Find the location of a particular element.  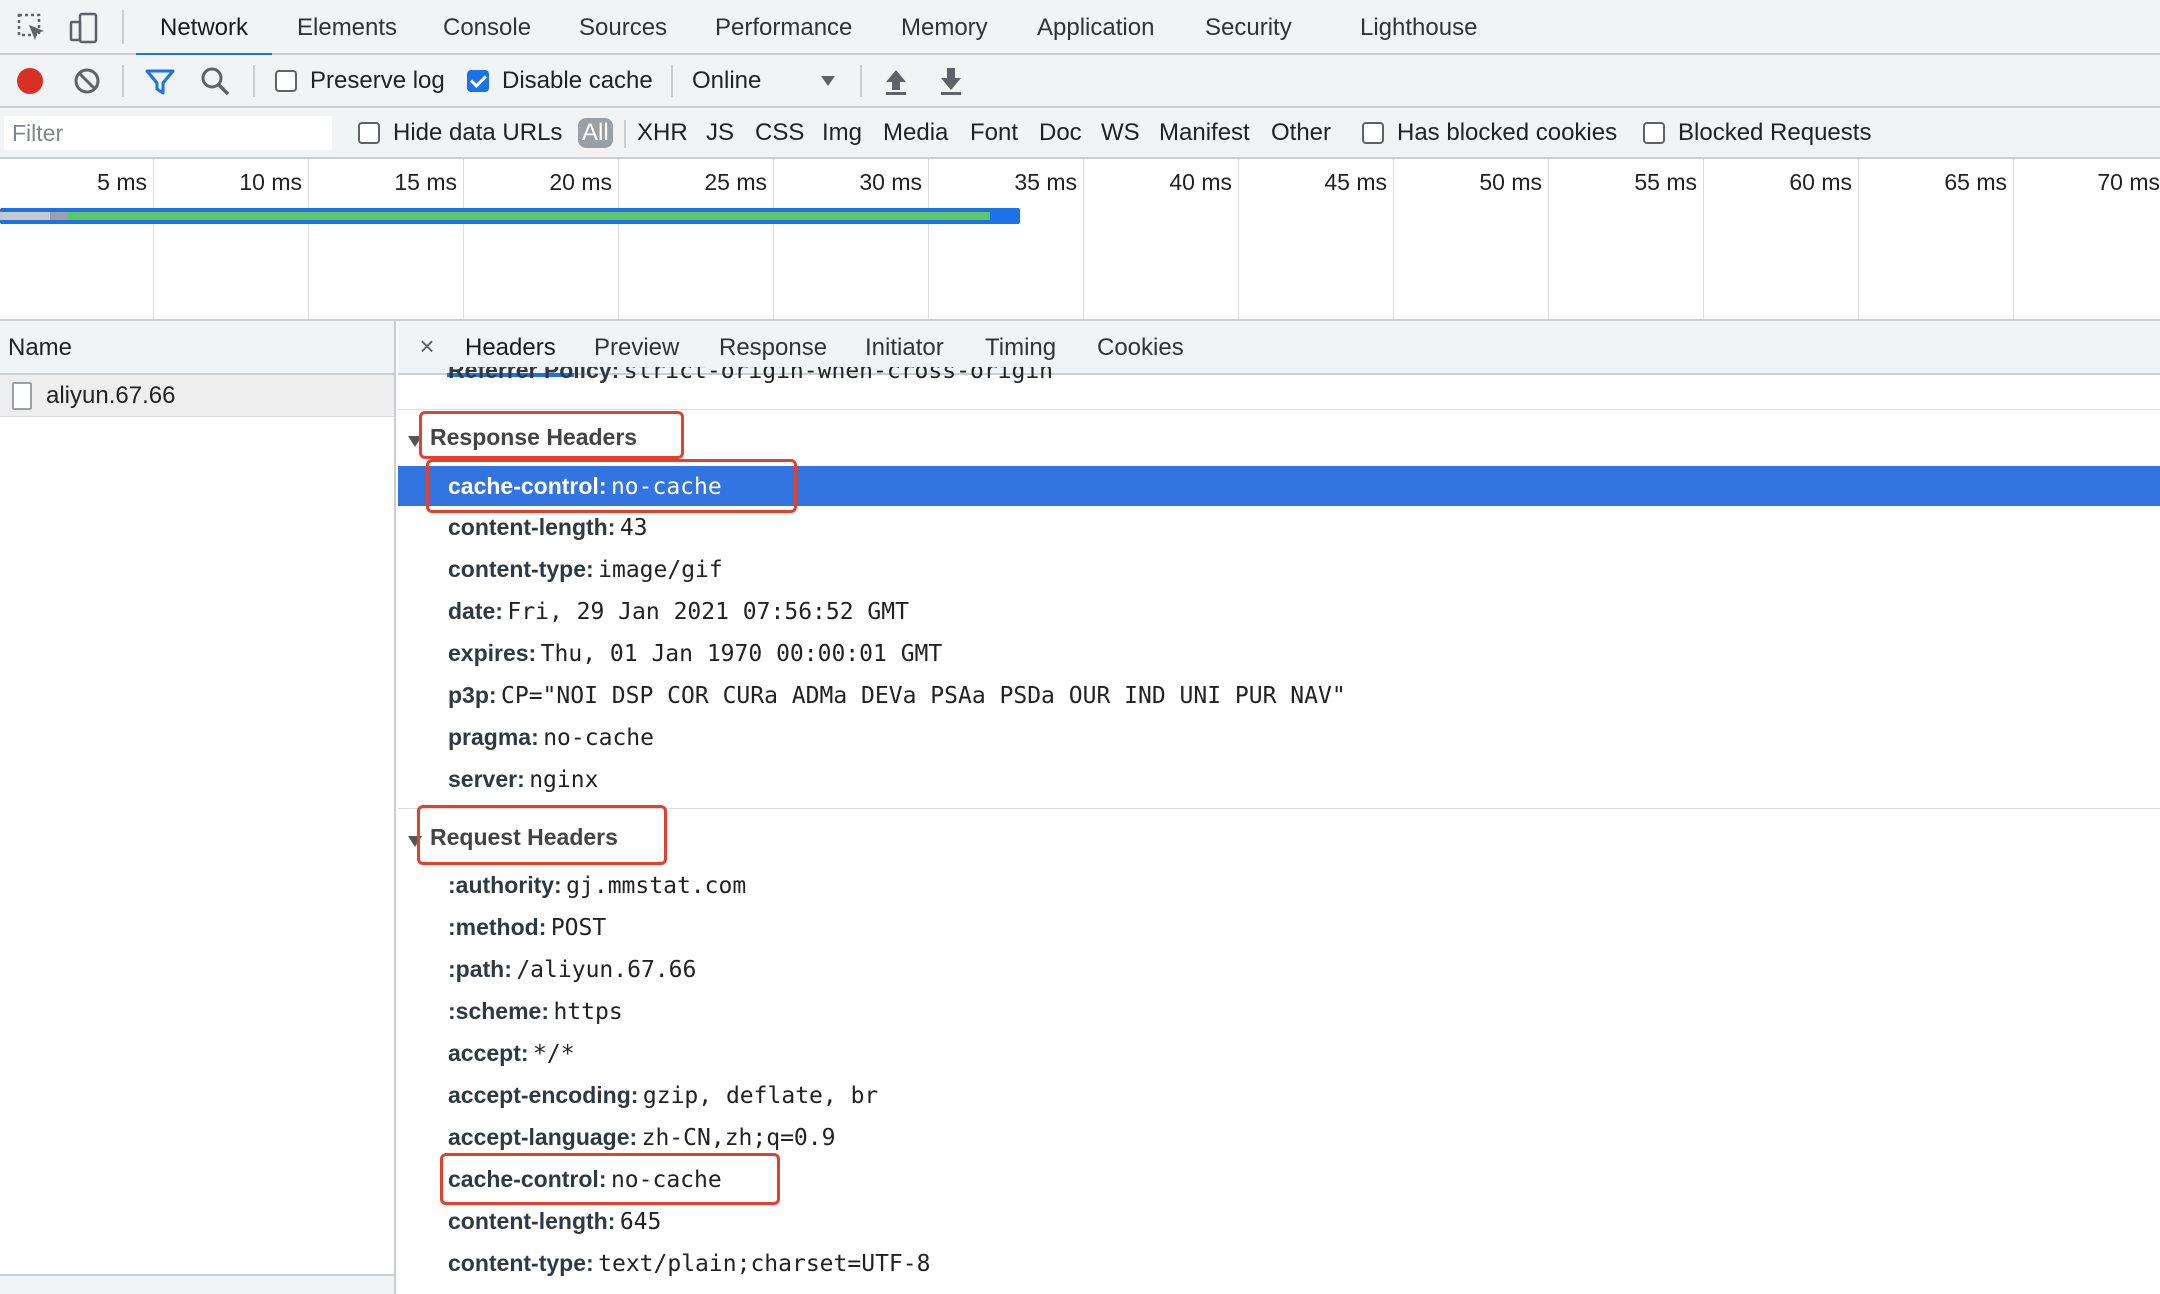

header-key: accept-language: is located at coordinates (543, 1137).